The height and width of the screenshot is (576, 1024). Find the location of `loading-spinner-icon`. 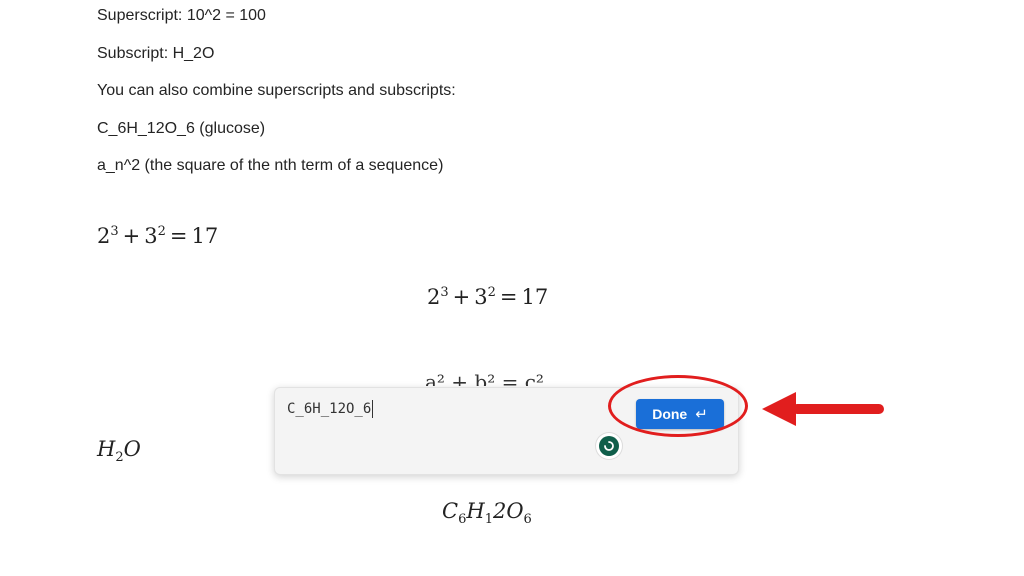

loading-spinner-icon is located at coordinates (609, 446).